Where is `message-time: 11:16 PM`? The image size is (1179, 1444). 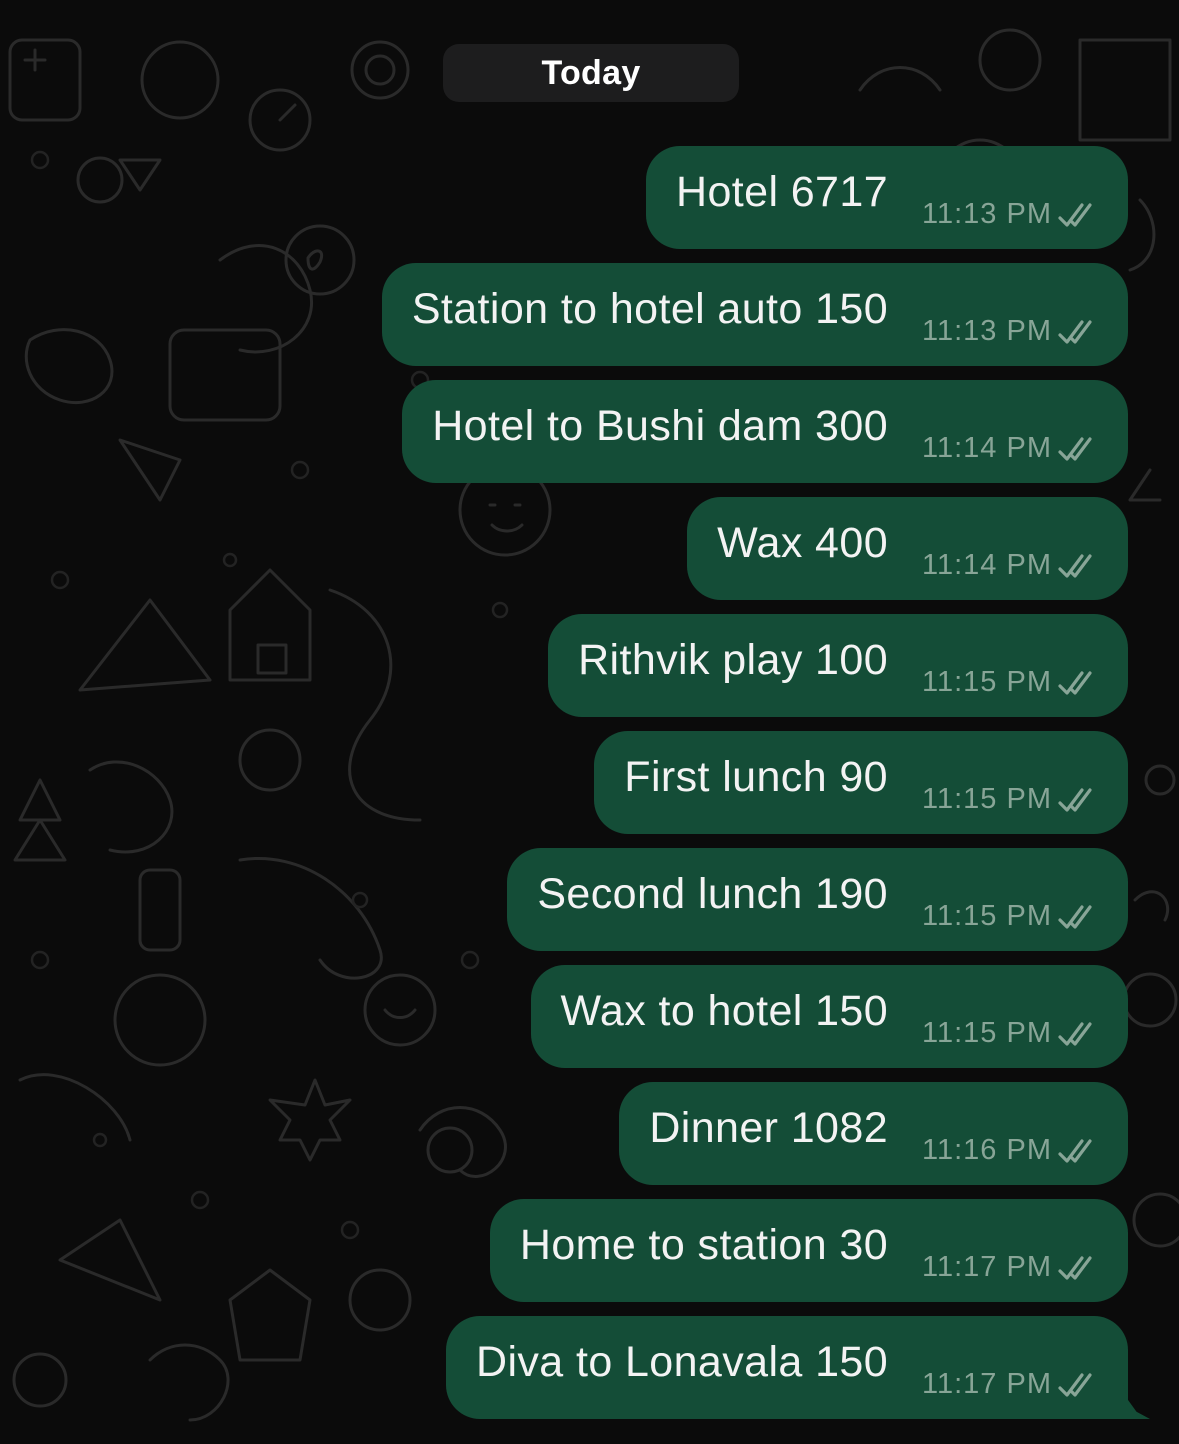 message-time: 11:16 PM is located at coordinates (987, 1150).